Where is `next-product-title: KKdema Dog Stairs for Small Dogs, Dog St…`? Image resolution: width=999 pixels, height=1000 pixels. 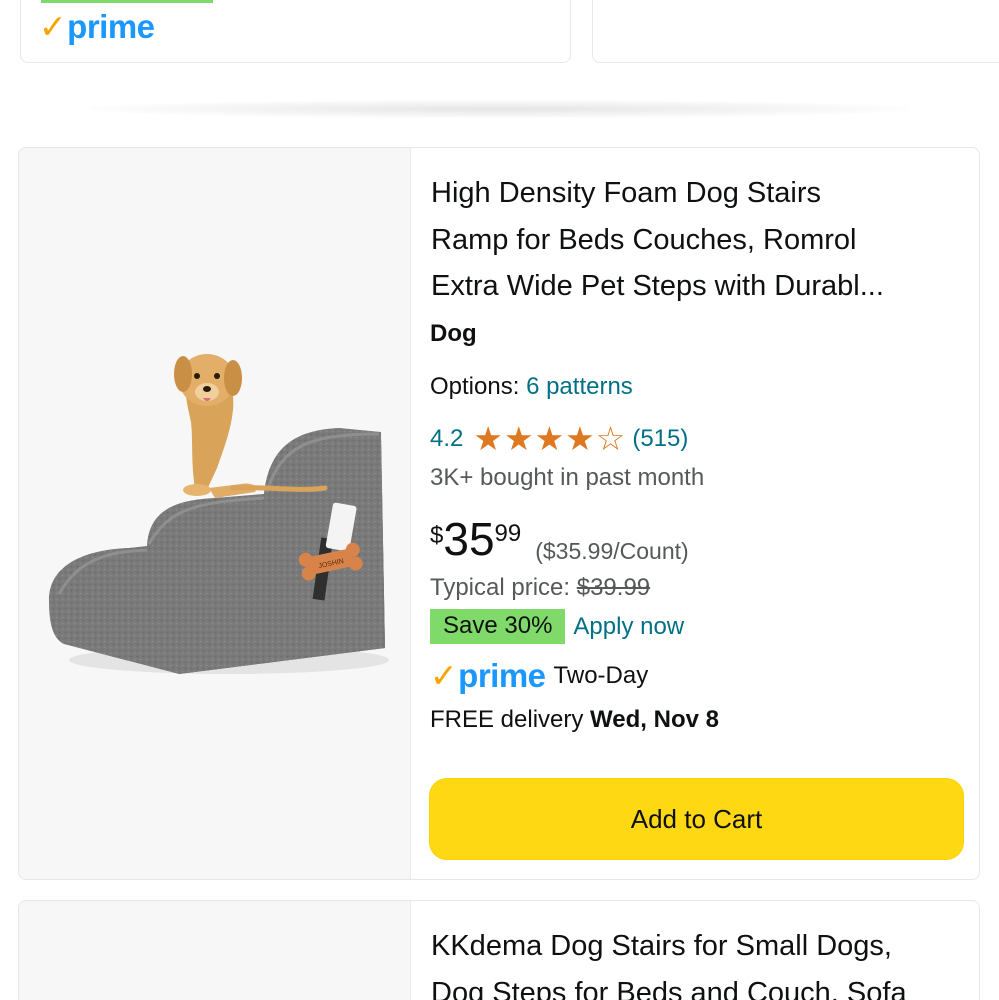
next-product-title: KKdema Dog Stairs for Small Dogs, Dog St… is located at coordinates (701, 961).